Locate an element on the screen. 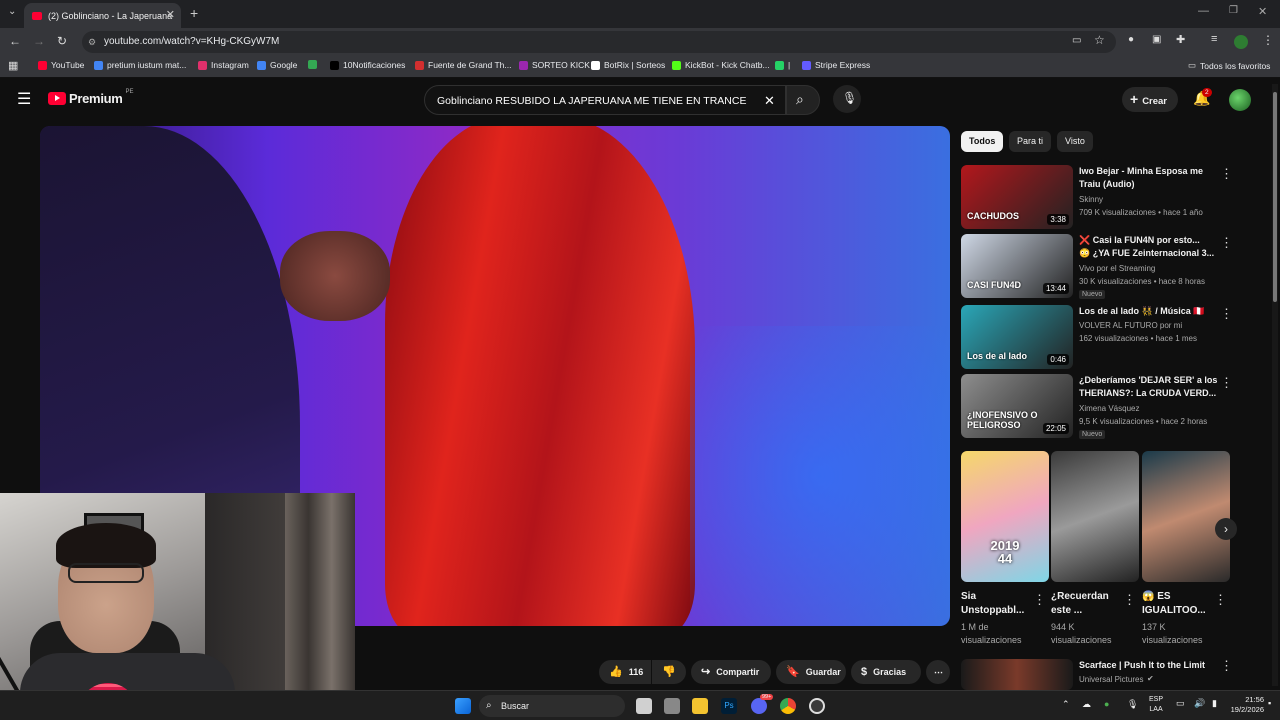 The height and width of the screenshot is (720, 1280). clock: 21:56 19/2/2026 is located at coordinates (1243, 705).